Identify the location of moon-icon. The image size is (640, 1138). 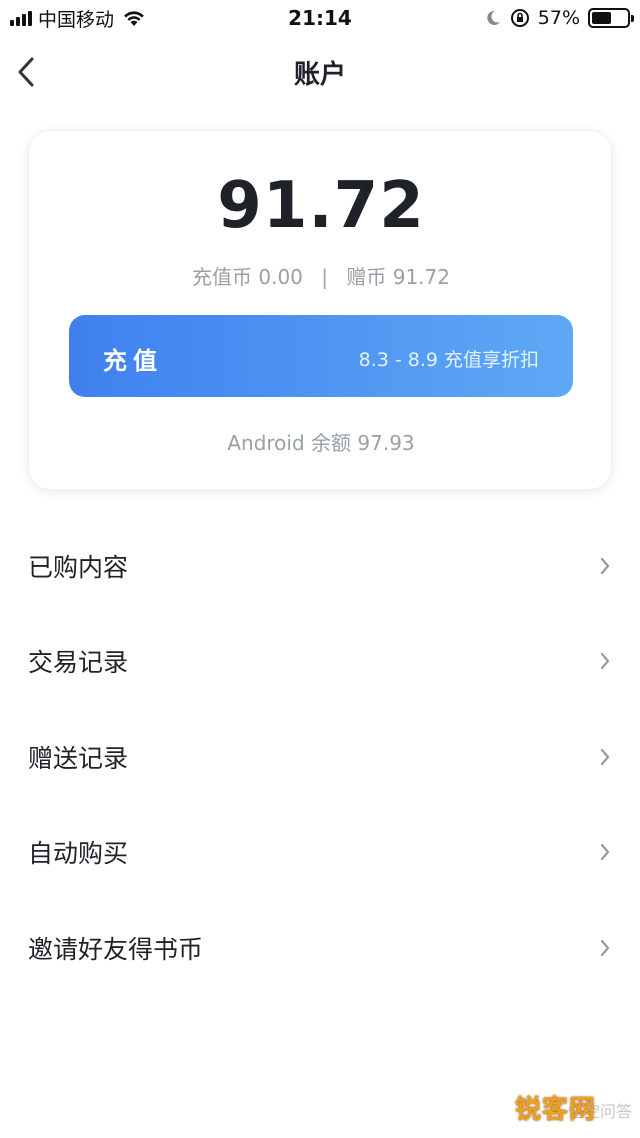
(493, 17).